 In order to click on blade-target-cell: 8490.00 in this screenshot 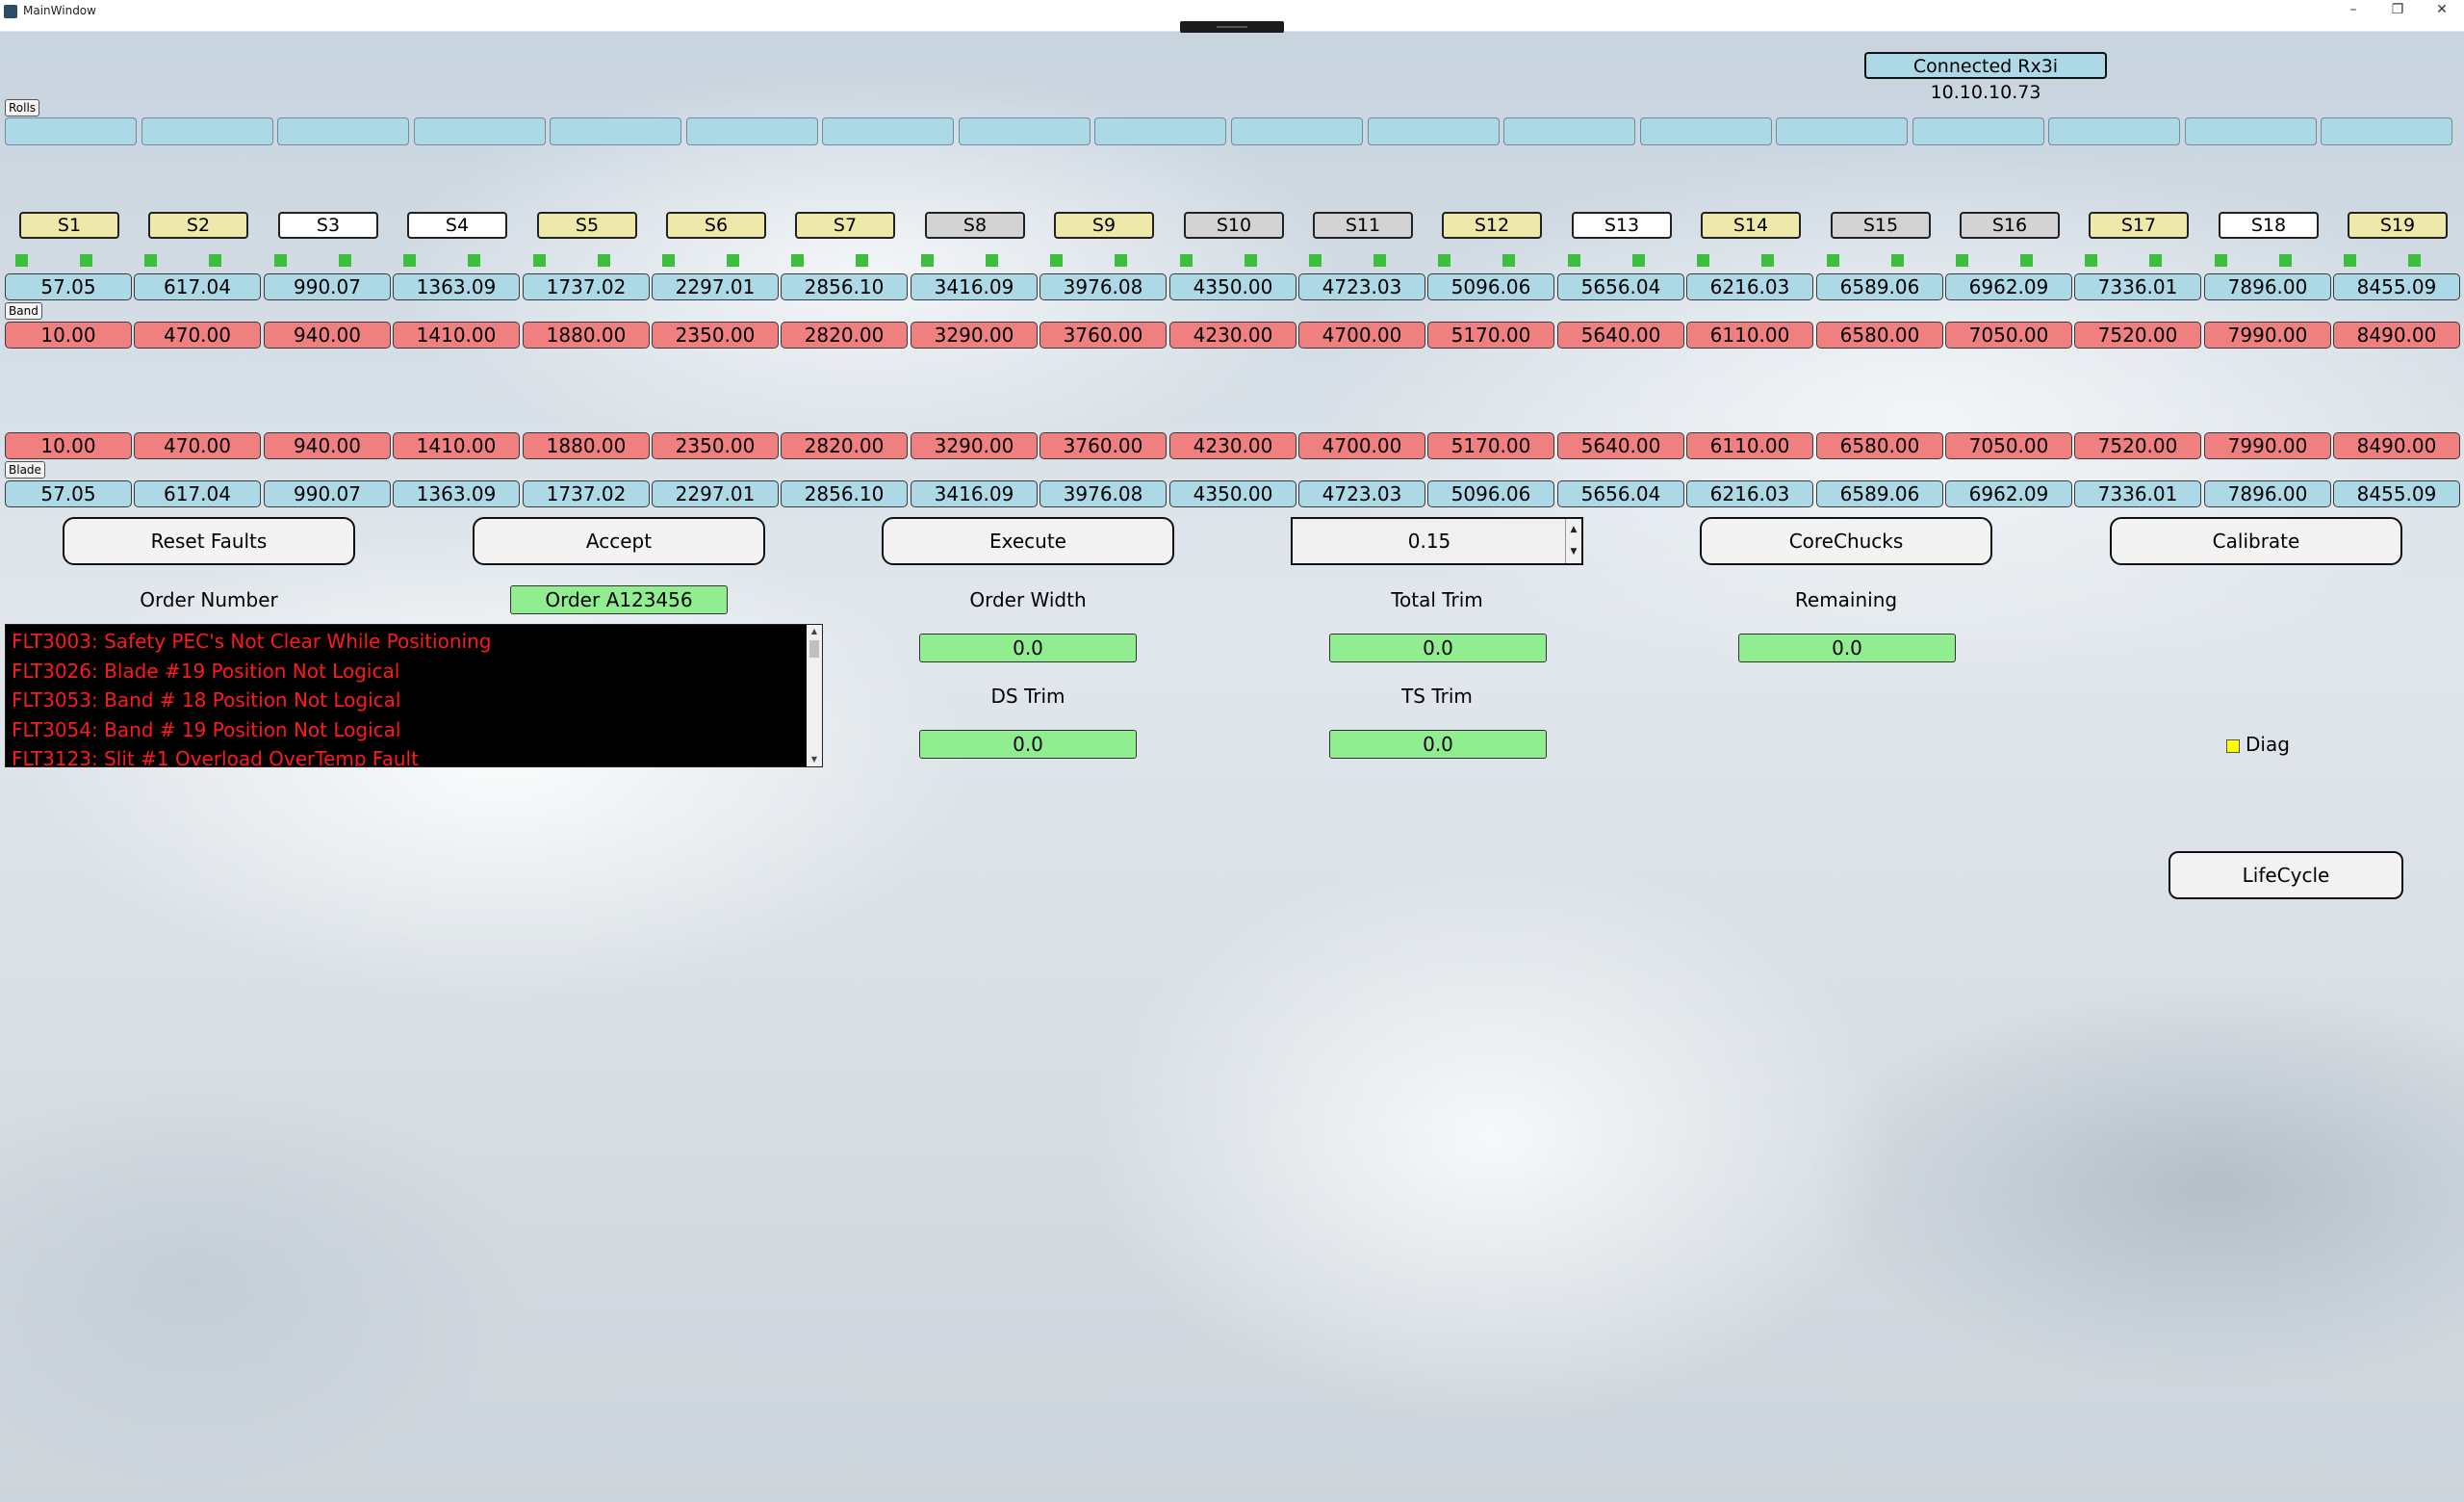, I will do `click(2396, 446)`.